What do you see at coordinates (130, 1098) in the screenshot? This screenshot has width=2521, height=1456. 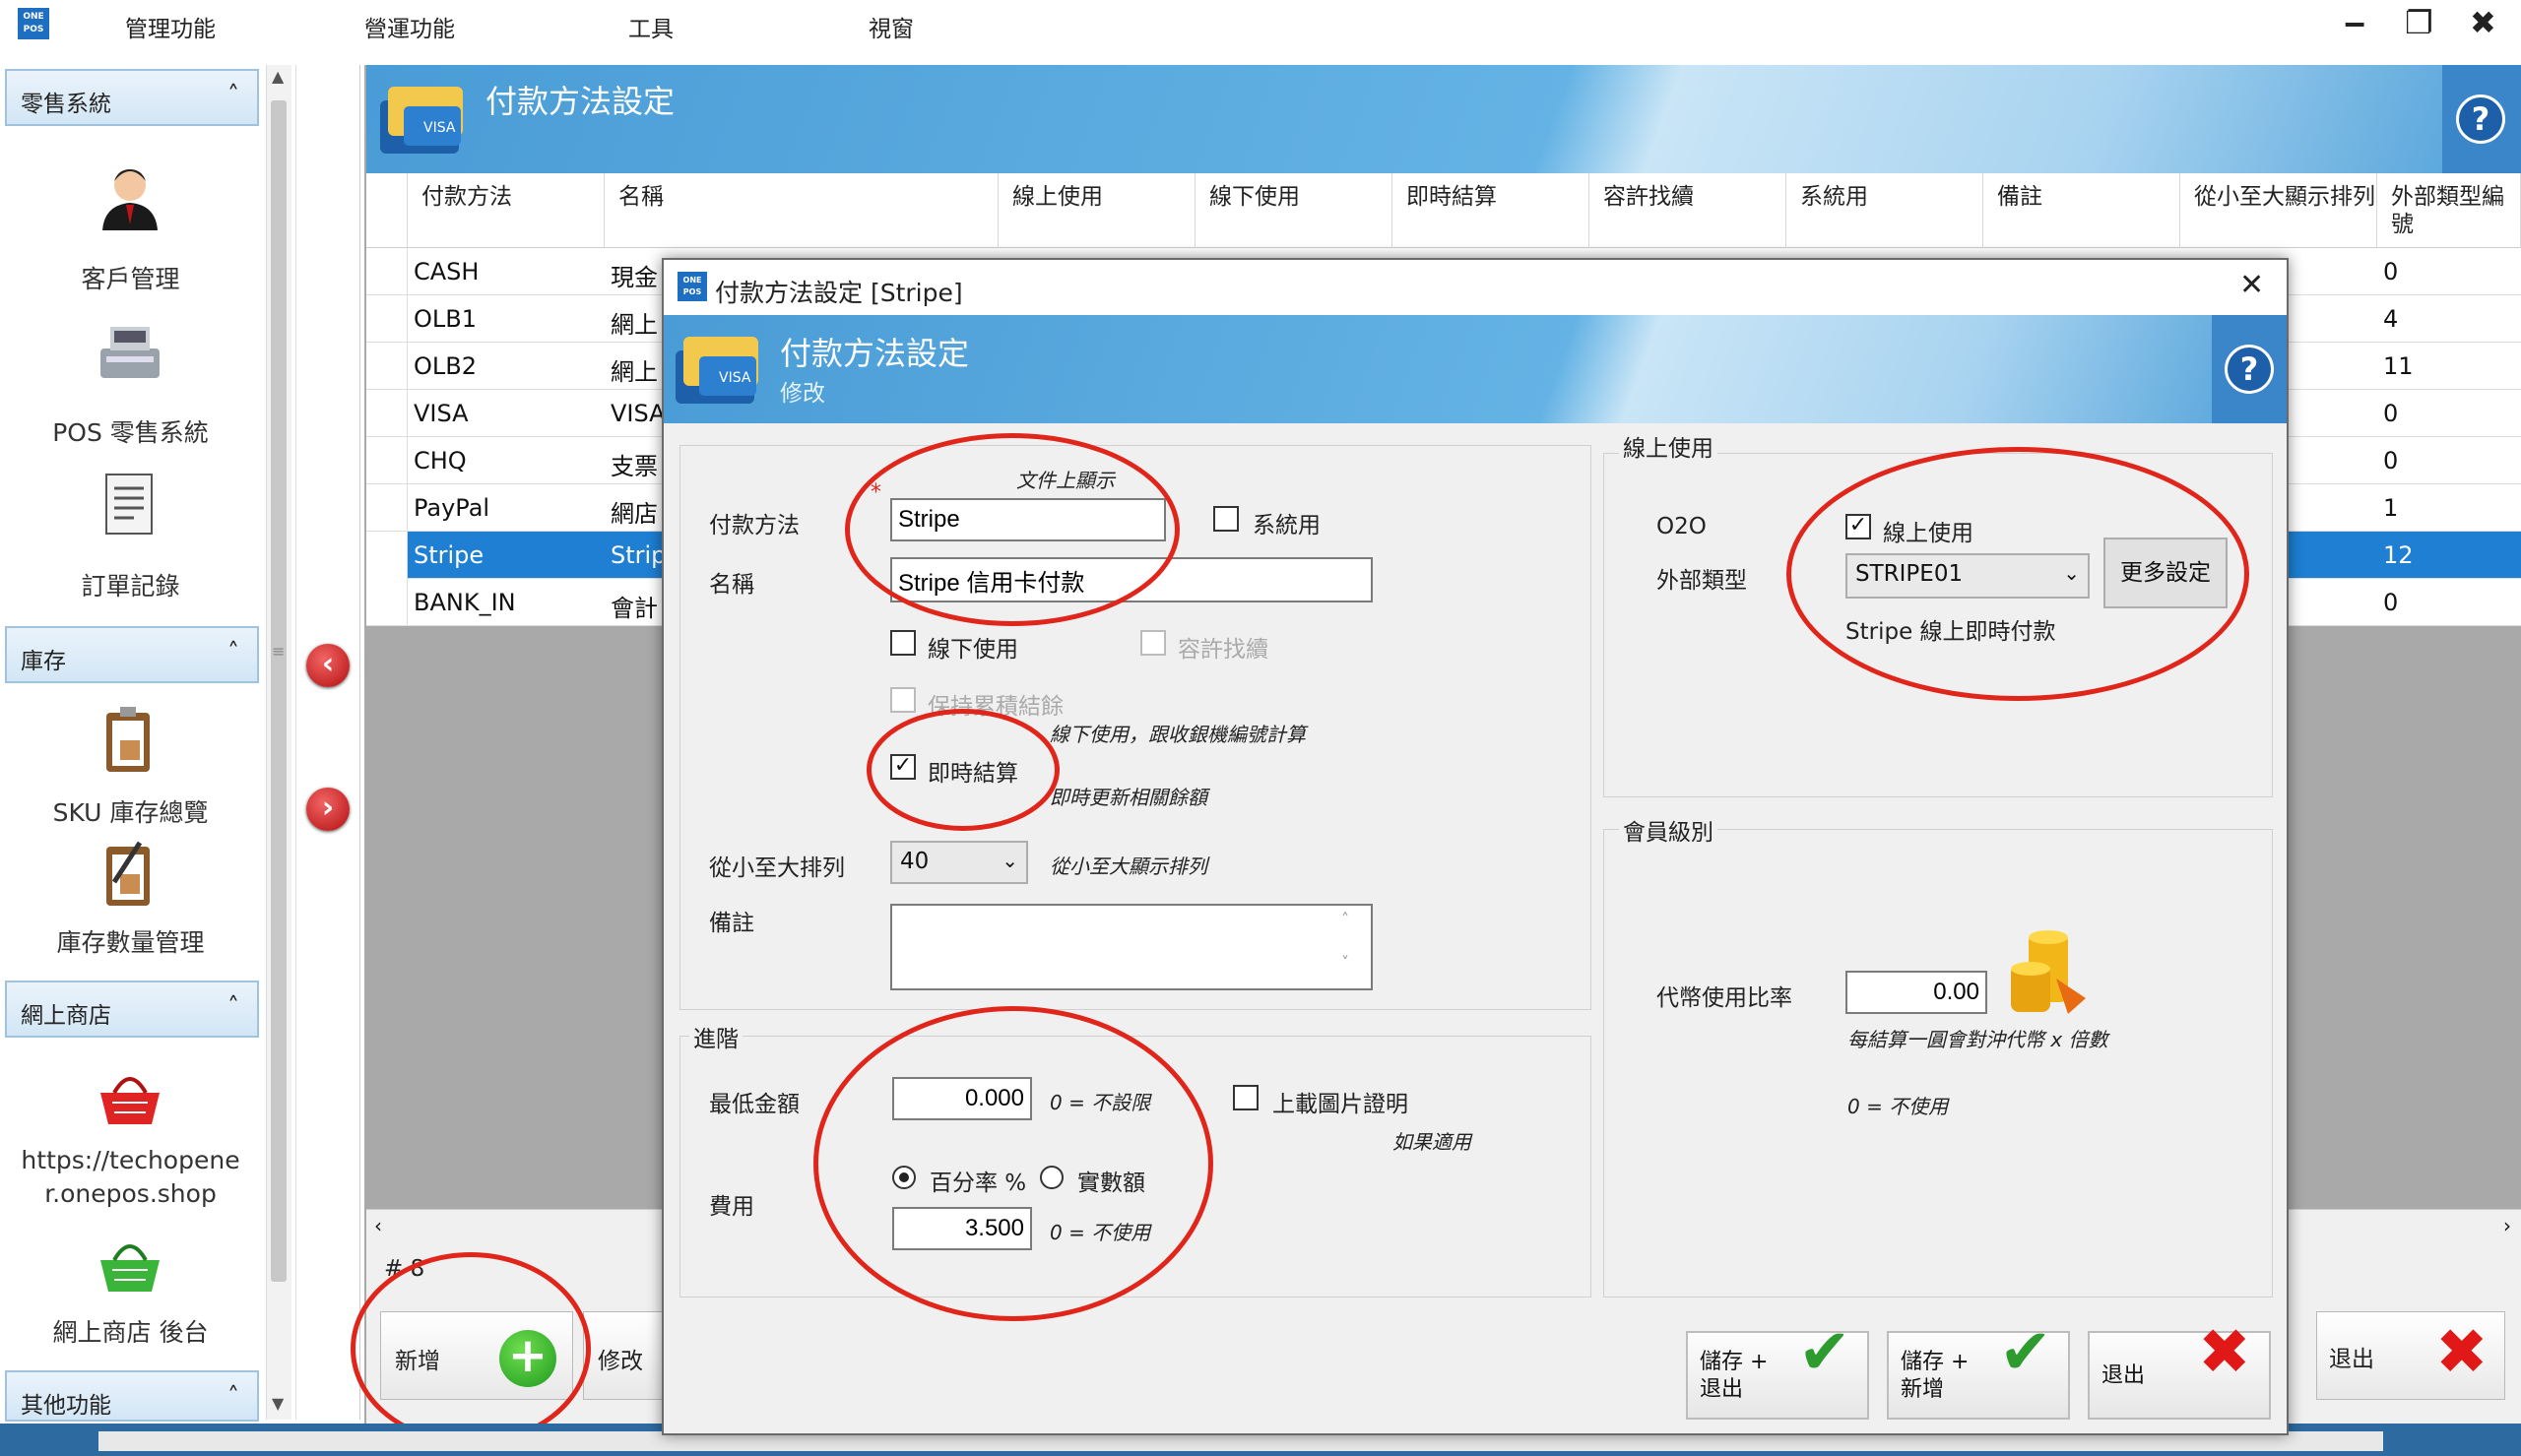 I see `shop-basket-icon` at bounding box center [130, 1098].